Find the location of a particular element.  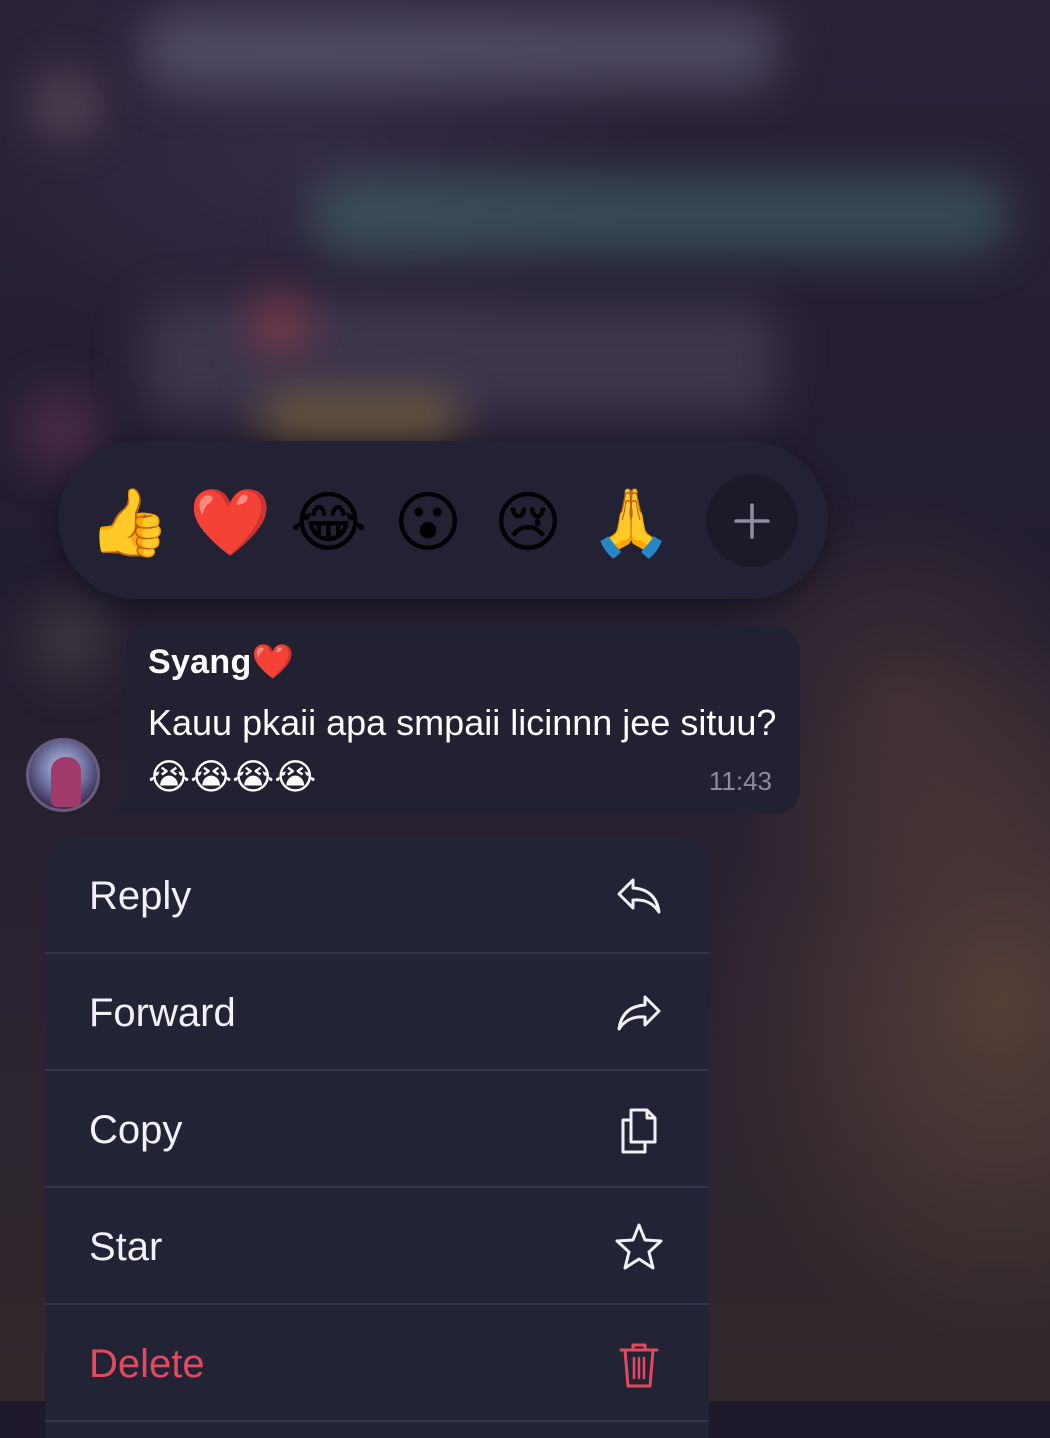

delete-label: Delete is located at coordinates (147, 1364).